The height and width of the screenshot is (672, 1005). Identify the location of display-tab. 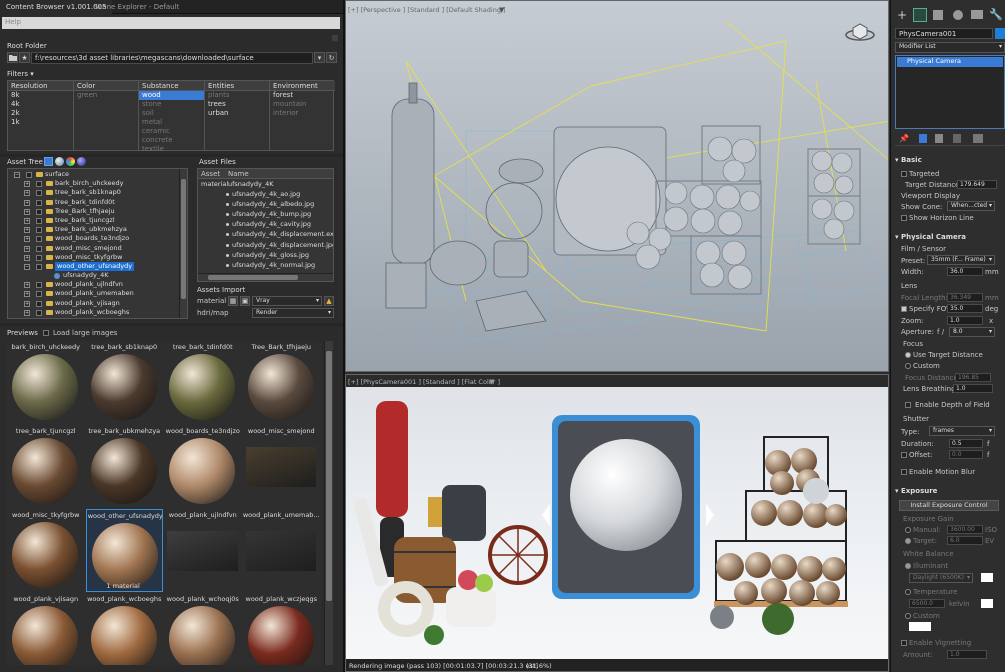
(977, 14).